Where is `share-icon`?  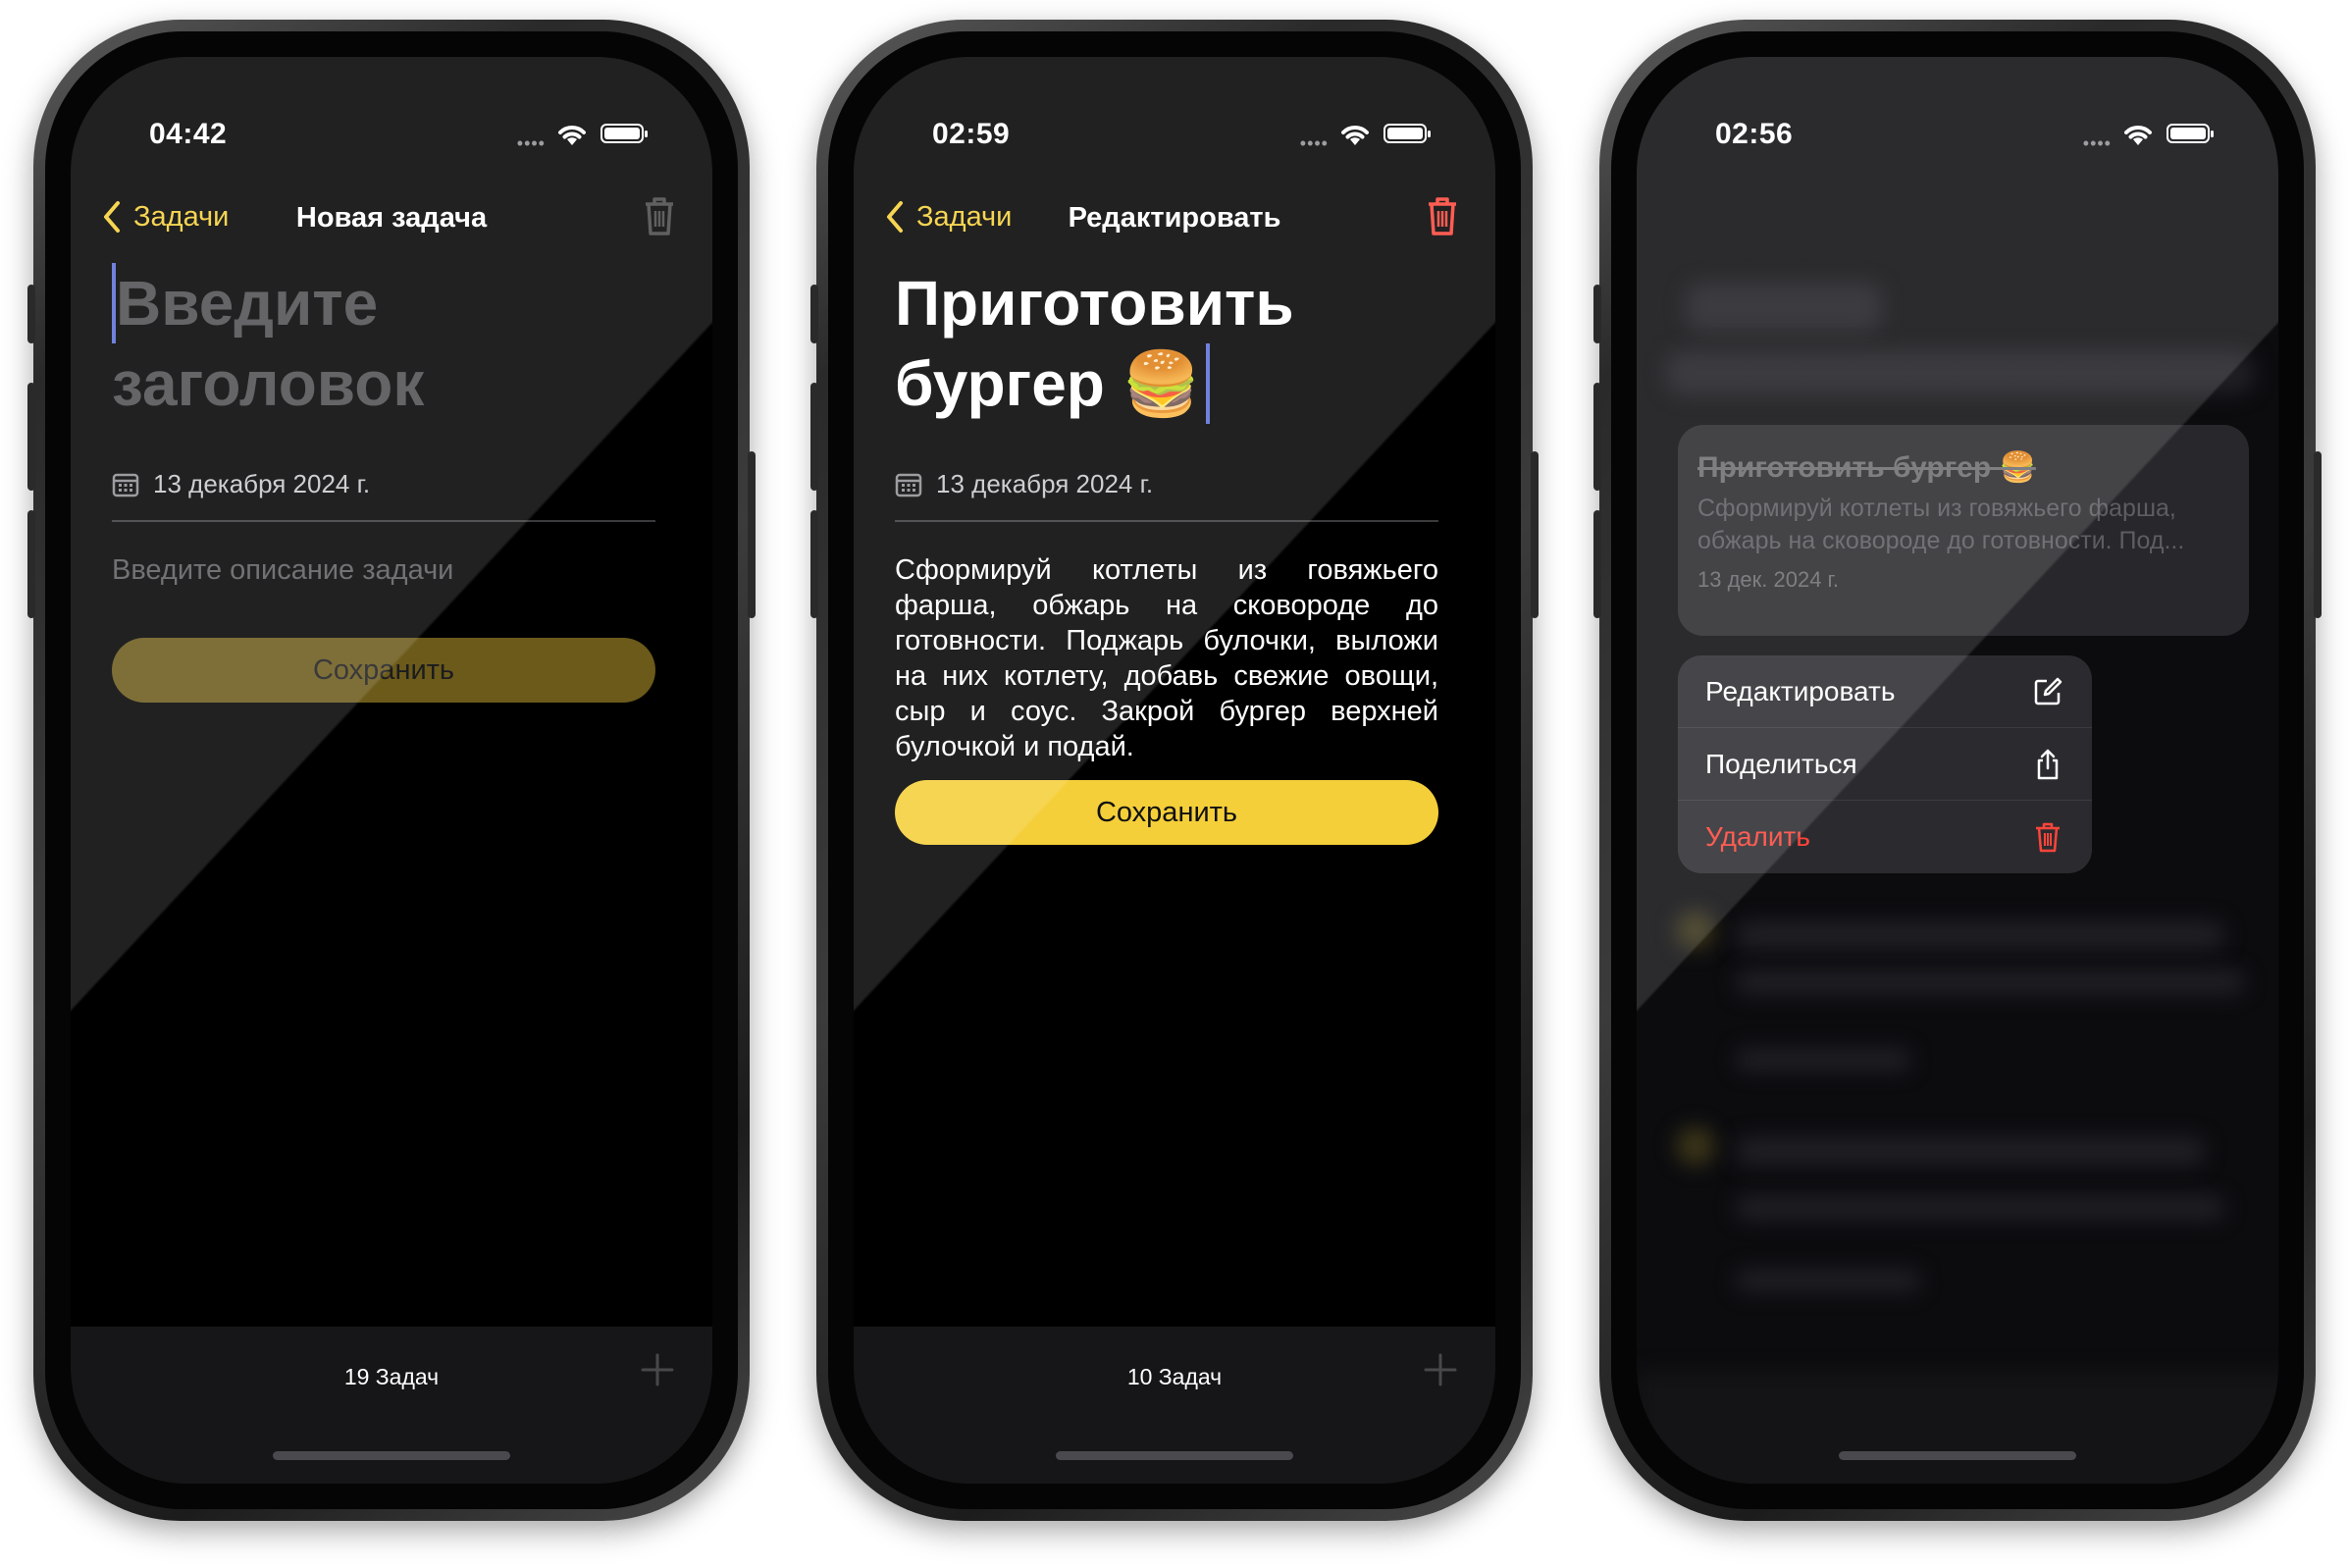
share-icon is located at coordinates (2048, 764).